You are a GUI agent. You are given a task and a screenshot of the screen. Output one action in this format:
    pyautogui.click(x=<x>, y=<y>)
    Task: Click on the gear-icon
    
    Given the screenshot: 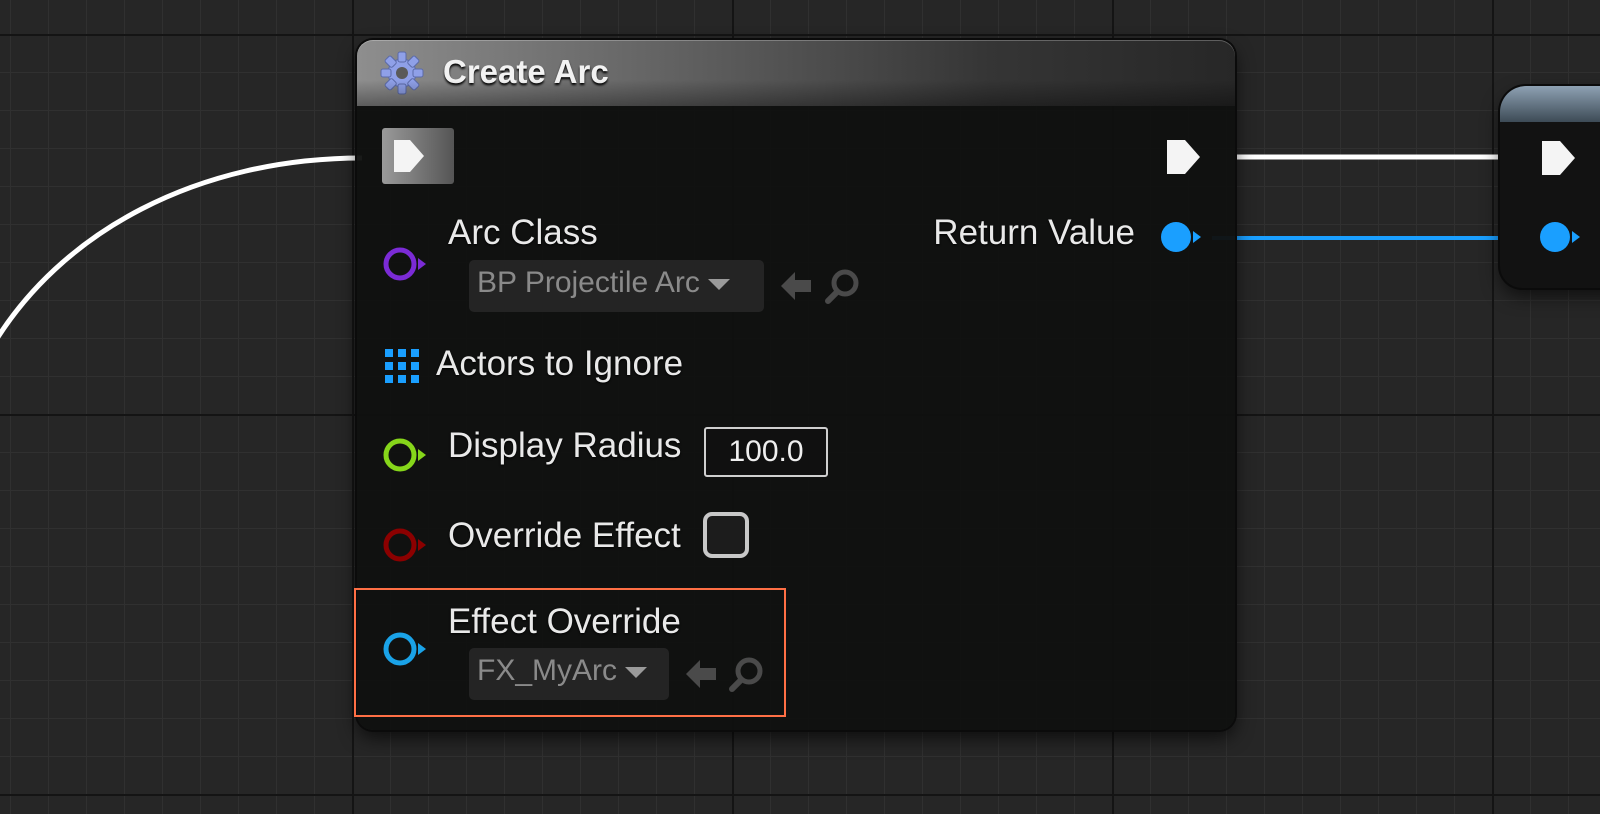 What is the action you would take?
    pyautogui.click(x=402, y=73)
    